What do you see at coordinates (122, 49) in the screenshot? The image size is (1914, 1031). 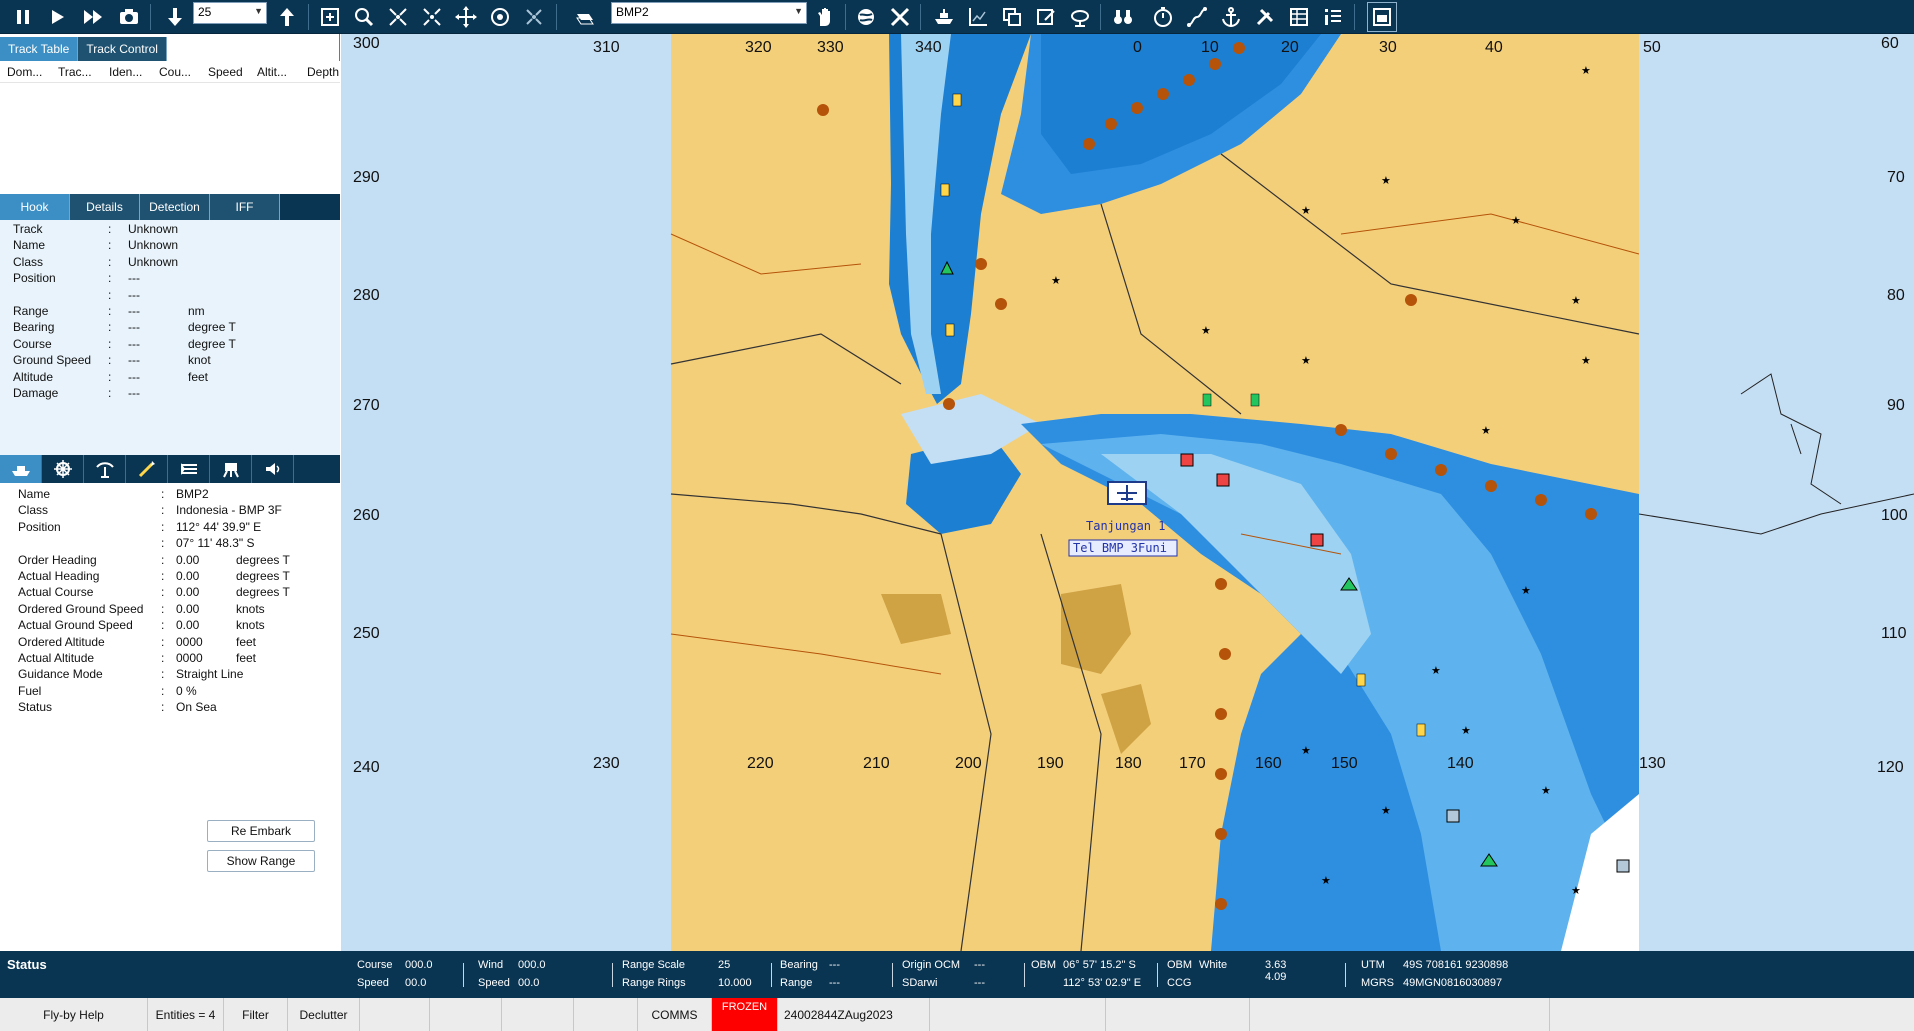 I see `tab-track-control: Track Control` at bounding box center [122, 49].